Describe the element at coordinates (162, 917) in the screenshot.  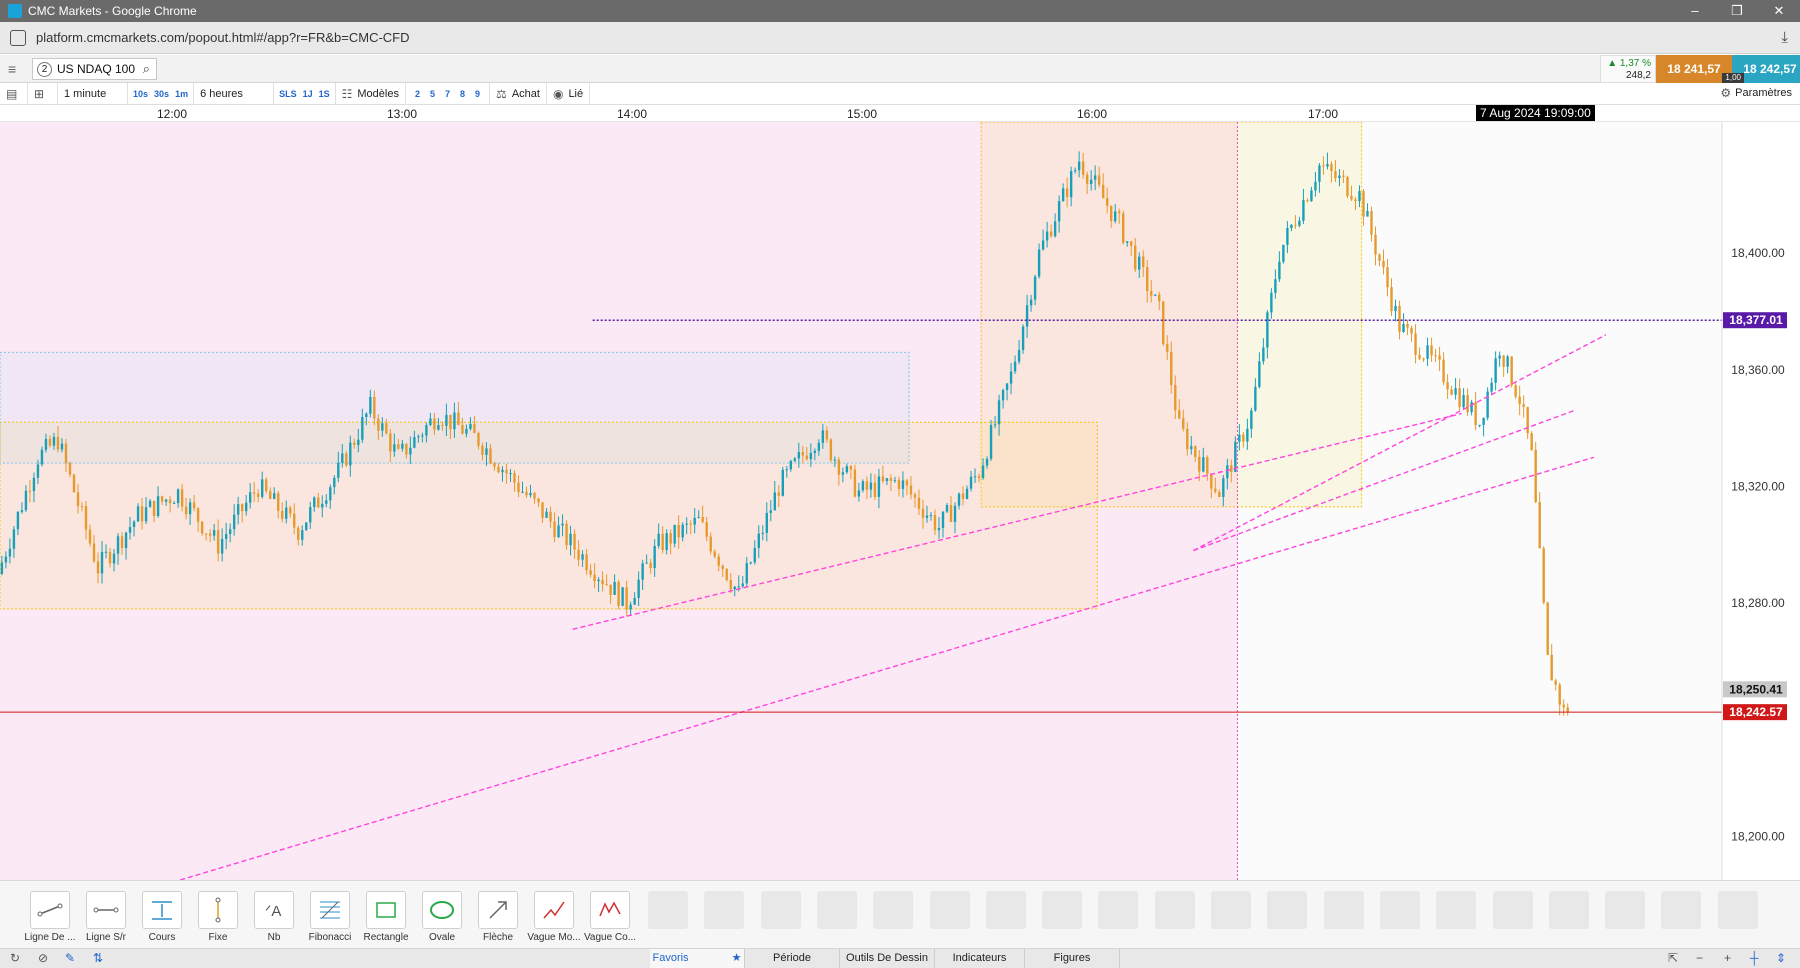
I see `tool-price: Cours` at that location.